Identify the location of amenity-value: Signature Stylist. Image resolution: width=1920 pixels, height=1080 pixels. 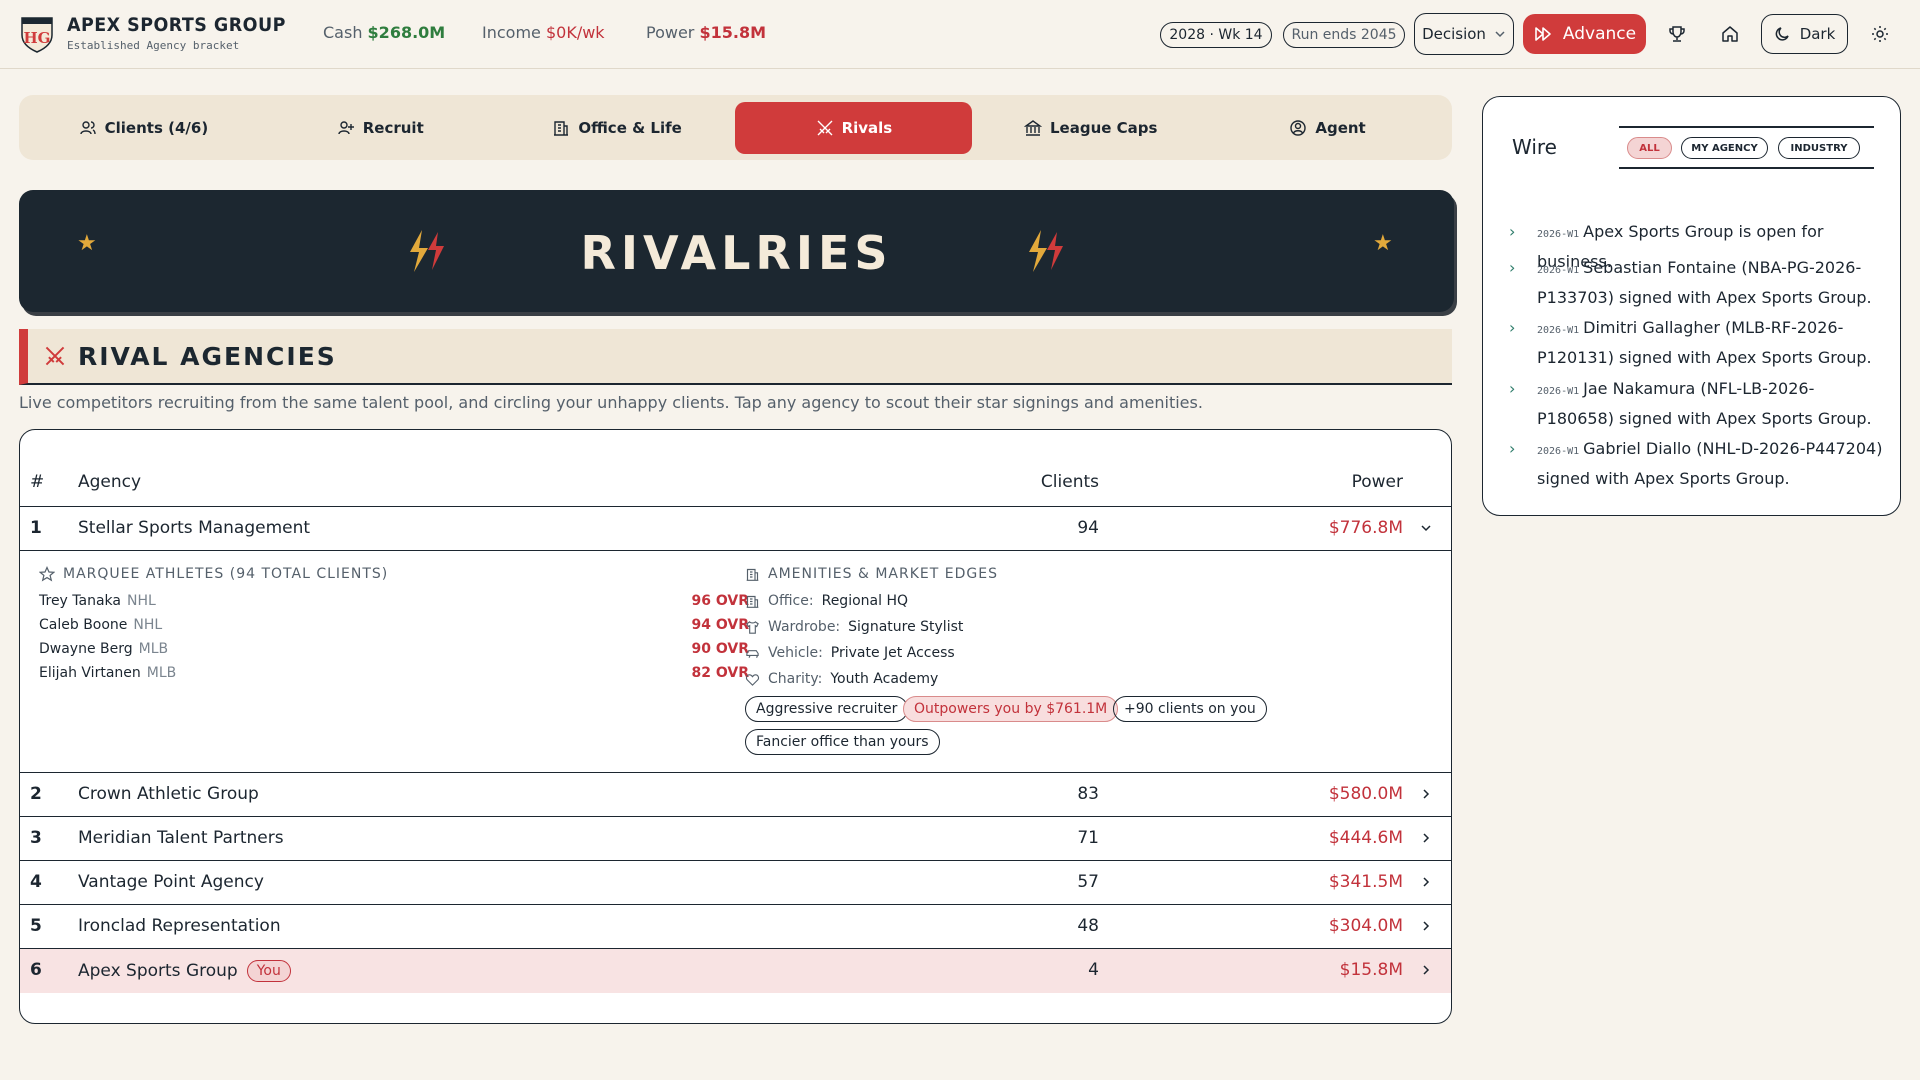
(906, 627).